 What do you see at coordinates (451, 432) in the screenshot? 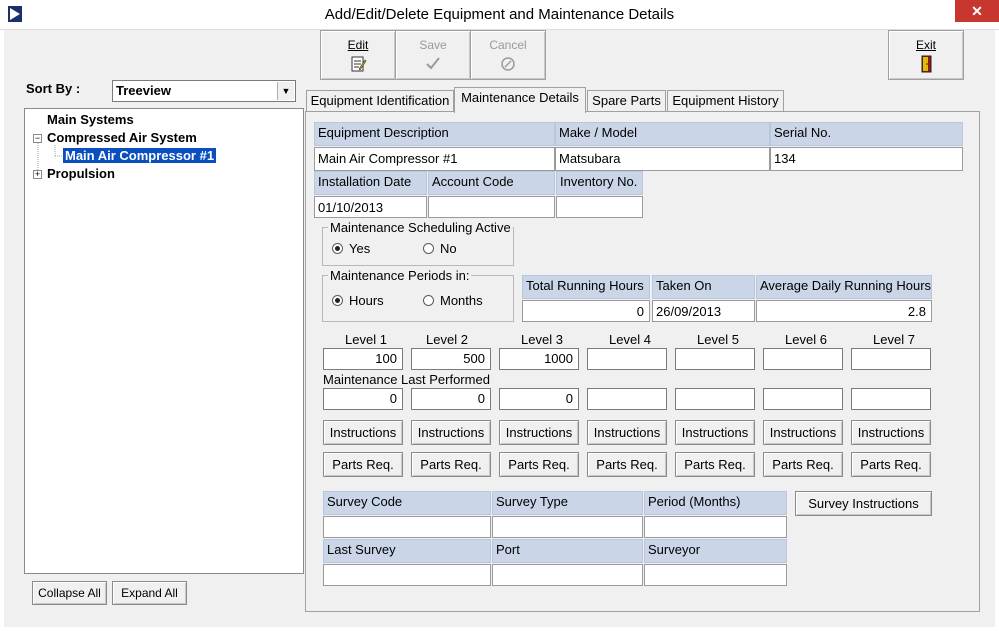
I see `level-2-instructions-button: Instructions` at bounding box center [451, 432].